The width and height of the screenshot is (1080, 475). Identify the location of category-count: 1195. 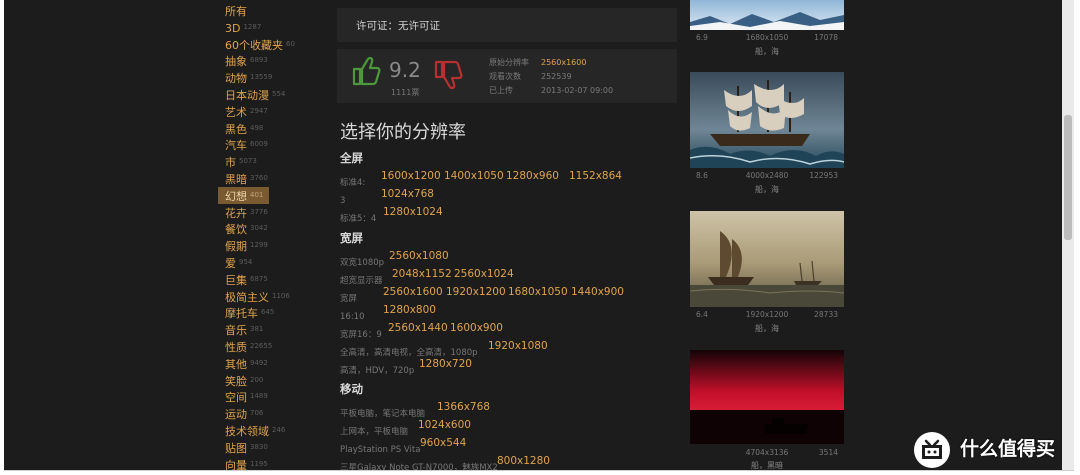
(259, 463).